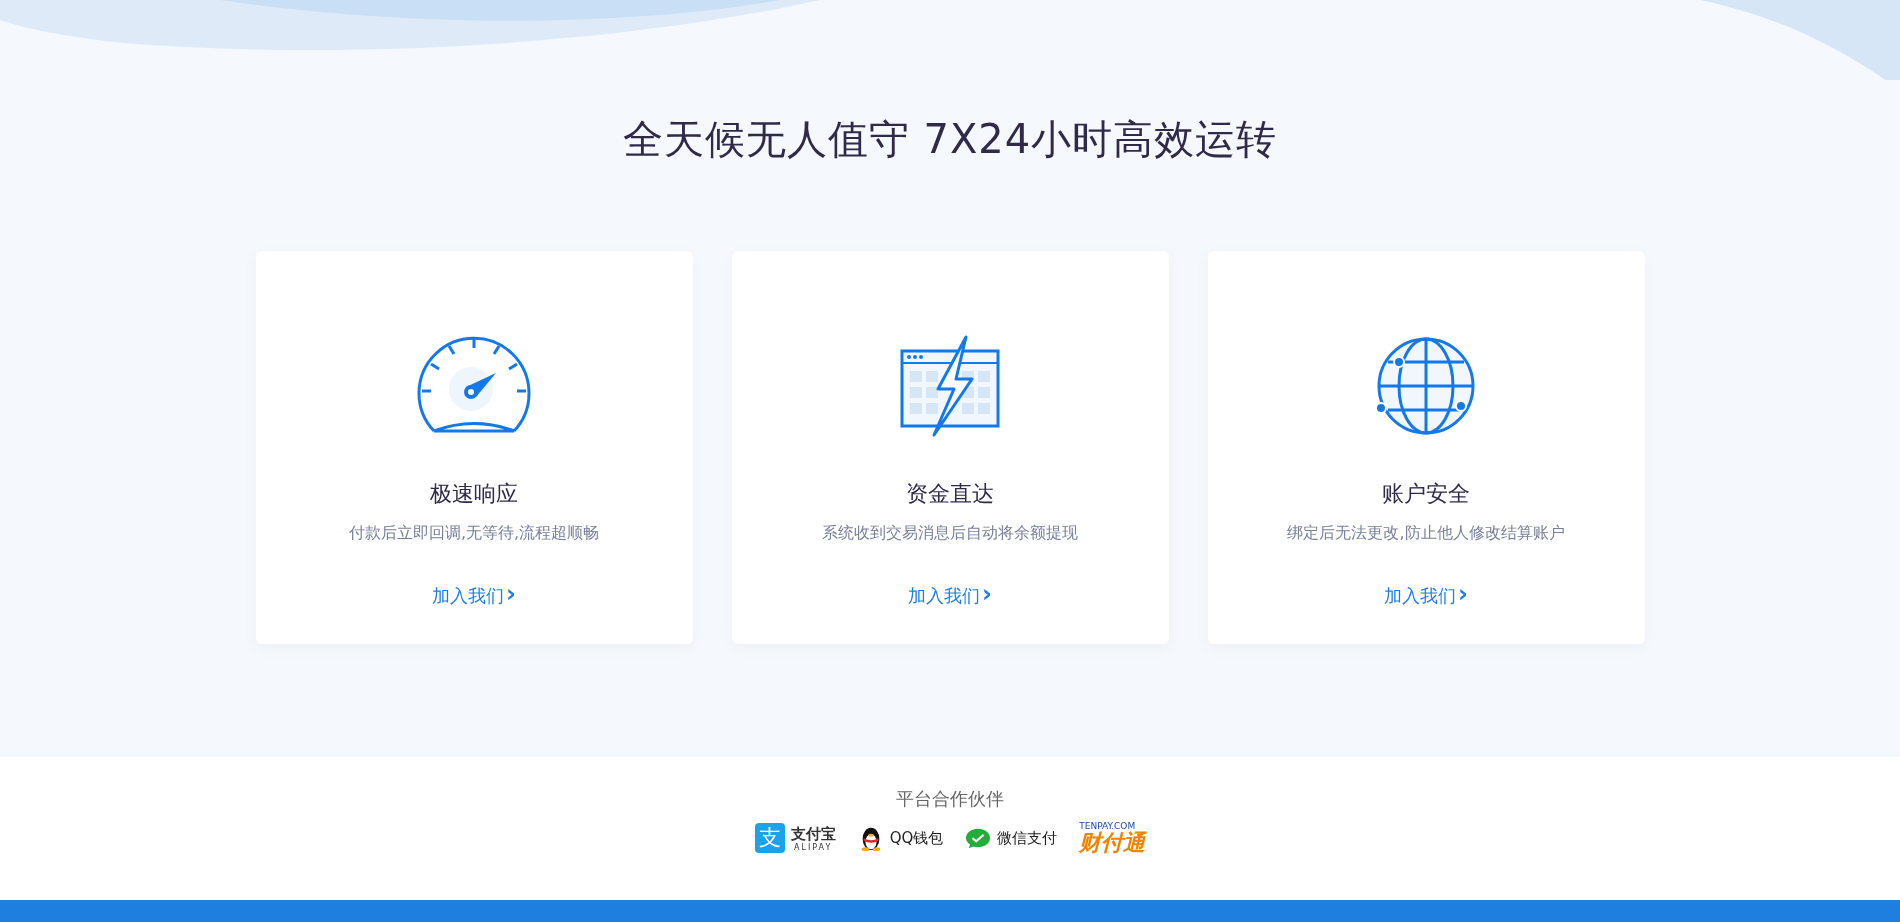  Describe the element at coordinates (474, 494) in the screenshot. I see `feature-title: 极速响应` at that location.